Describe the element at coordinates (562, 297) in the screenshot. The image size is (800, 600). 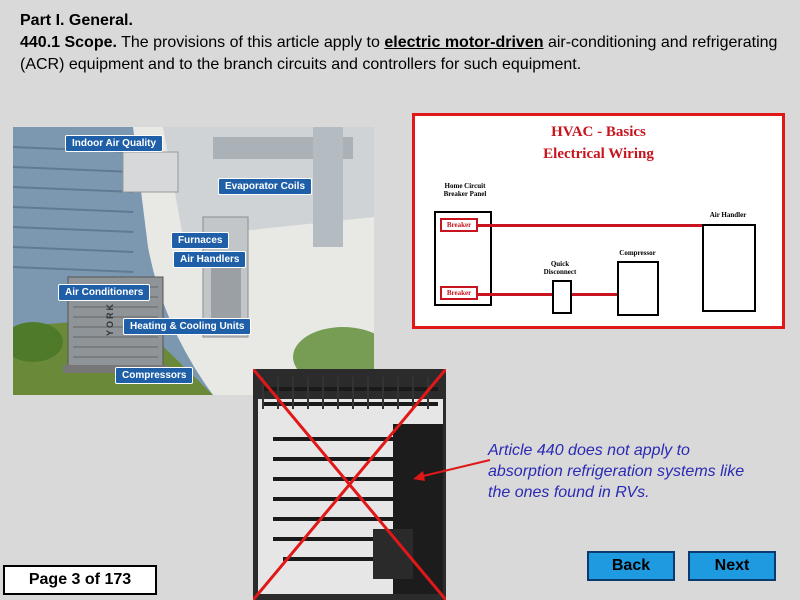
I see `quick-disconnect-box` at that location.